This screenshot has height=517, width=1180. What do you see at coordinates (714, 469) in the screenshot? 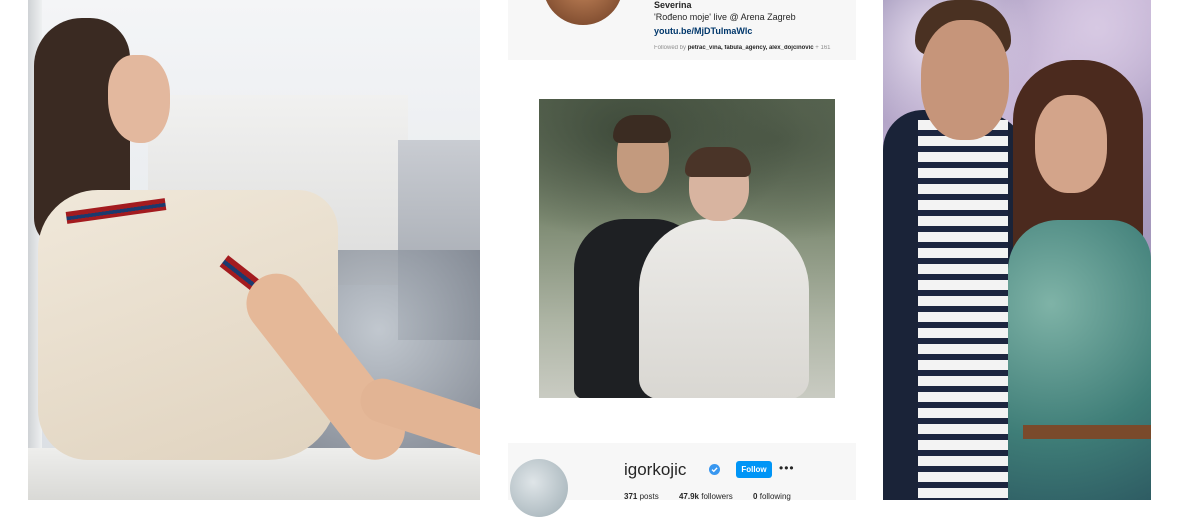
I see `verified-badge-icon` at bounding box center [714, 469].